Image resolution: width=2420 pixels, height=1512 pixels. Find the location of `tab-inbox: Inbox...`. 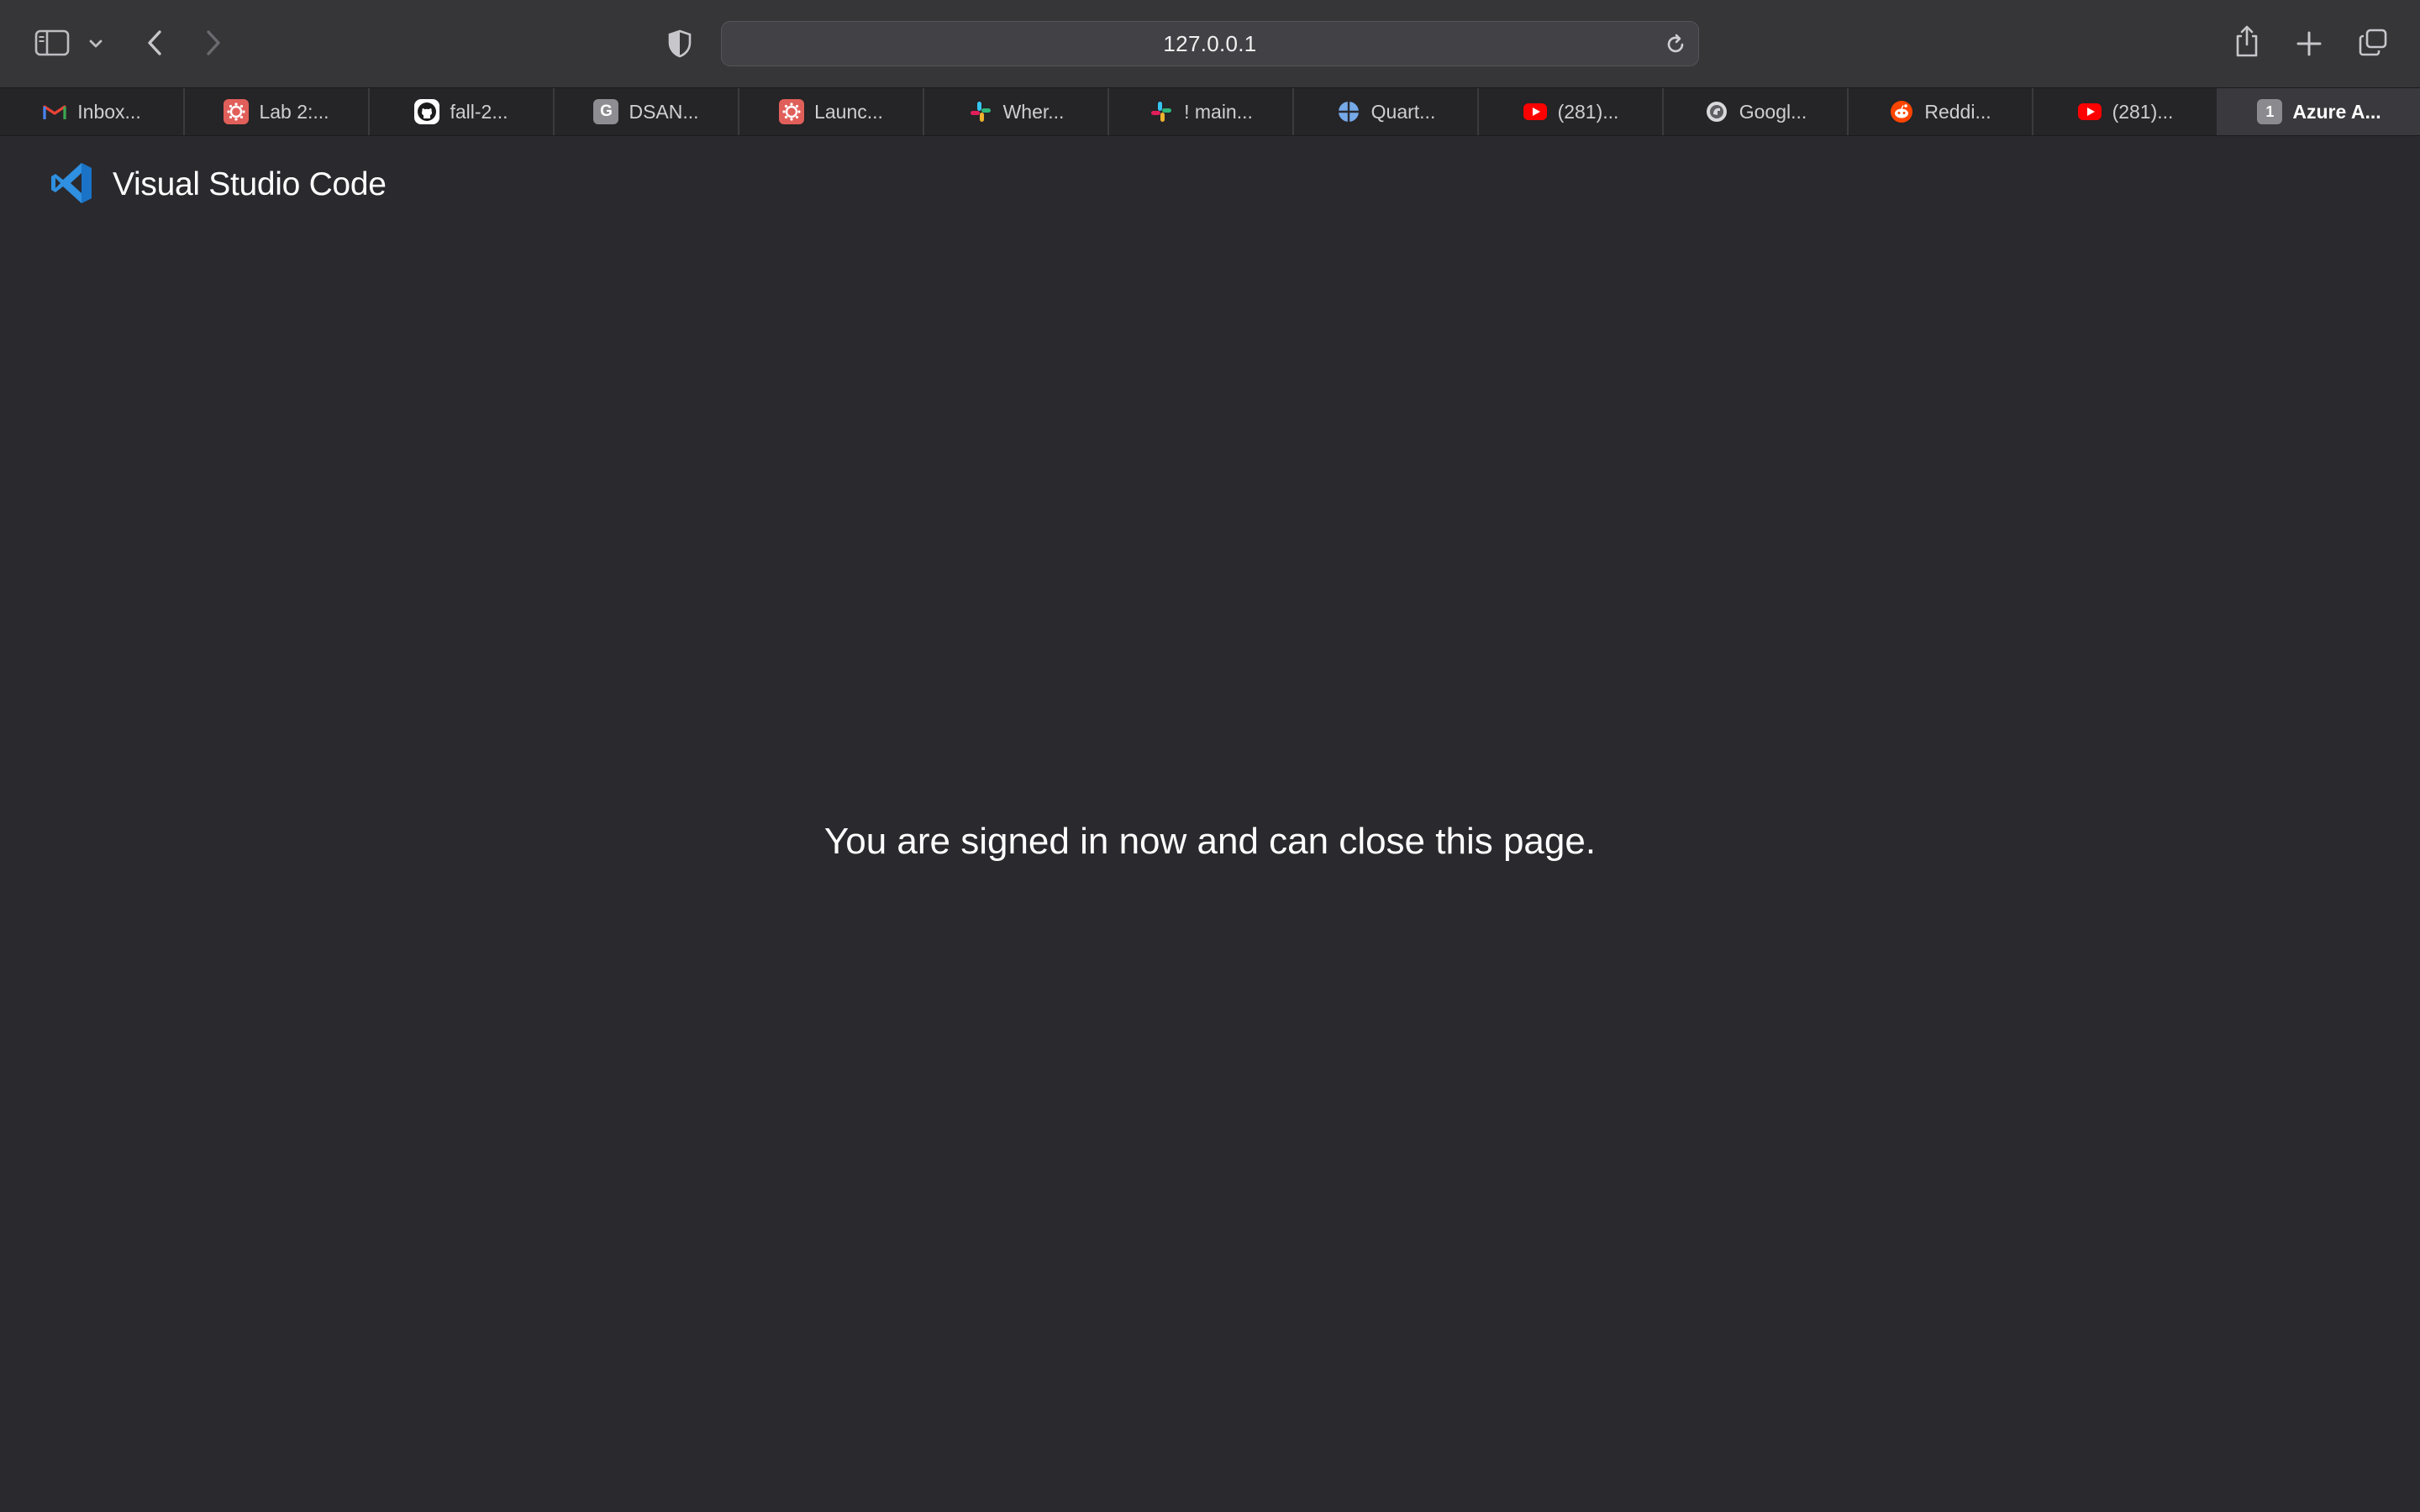

tab-inbox: Inbox... is located at coordinates (92, 111).